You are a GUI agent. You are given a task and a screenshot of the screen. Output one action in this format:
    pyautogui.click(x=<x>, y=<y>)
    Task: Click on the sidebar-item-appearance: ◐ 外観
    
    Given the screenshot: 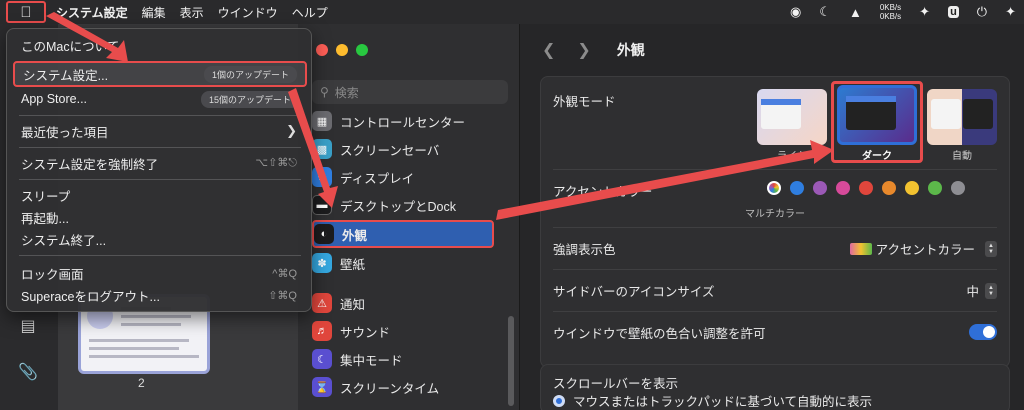 What is the action you would take?
    pyautogui.click(x=403, y=234)
    